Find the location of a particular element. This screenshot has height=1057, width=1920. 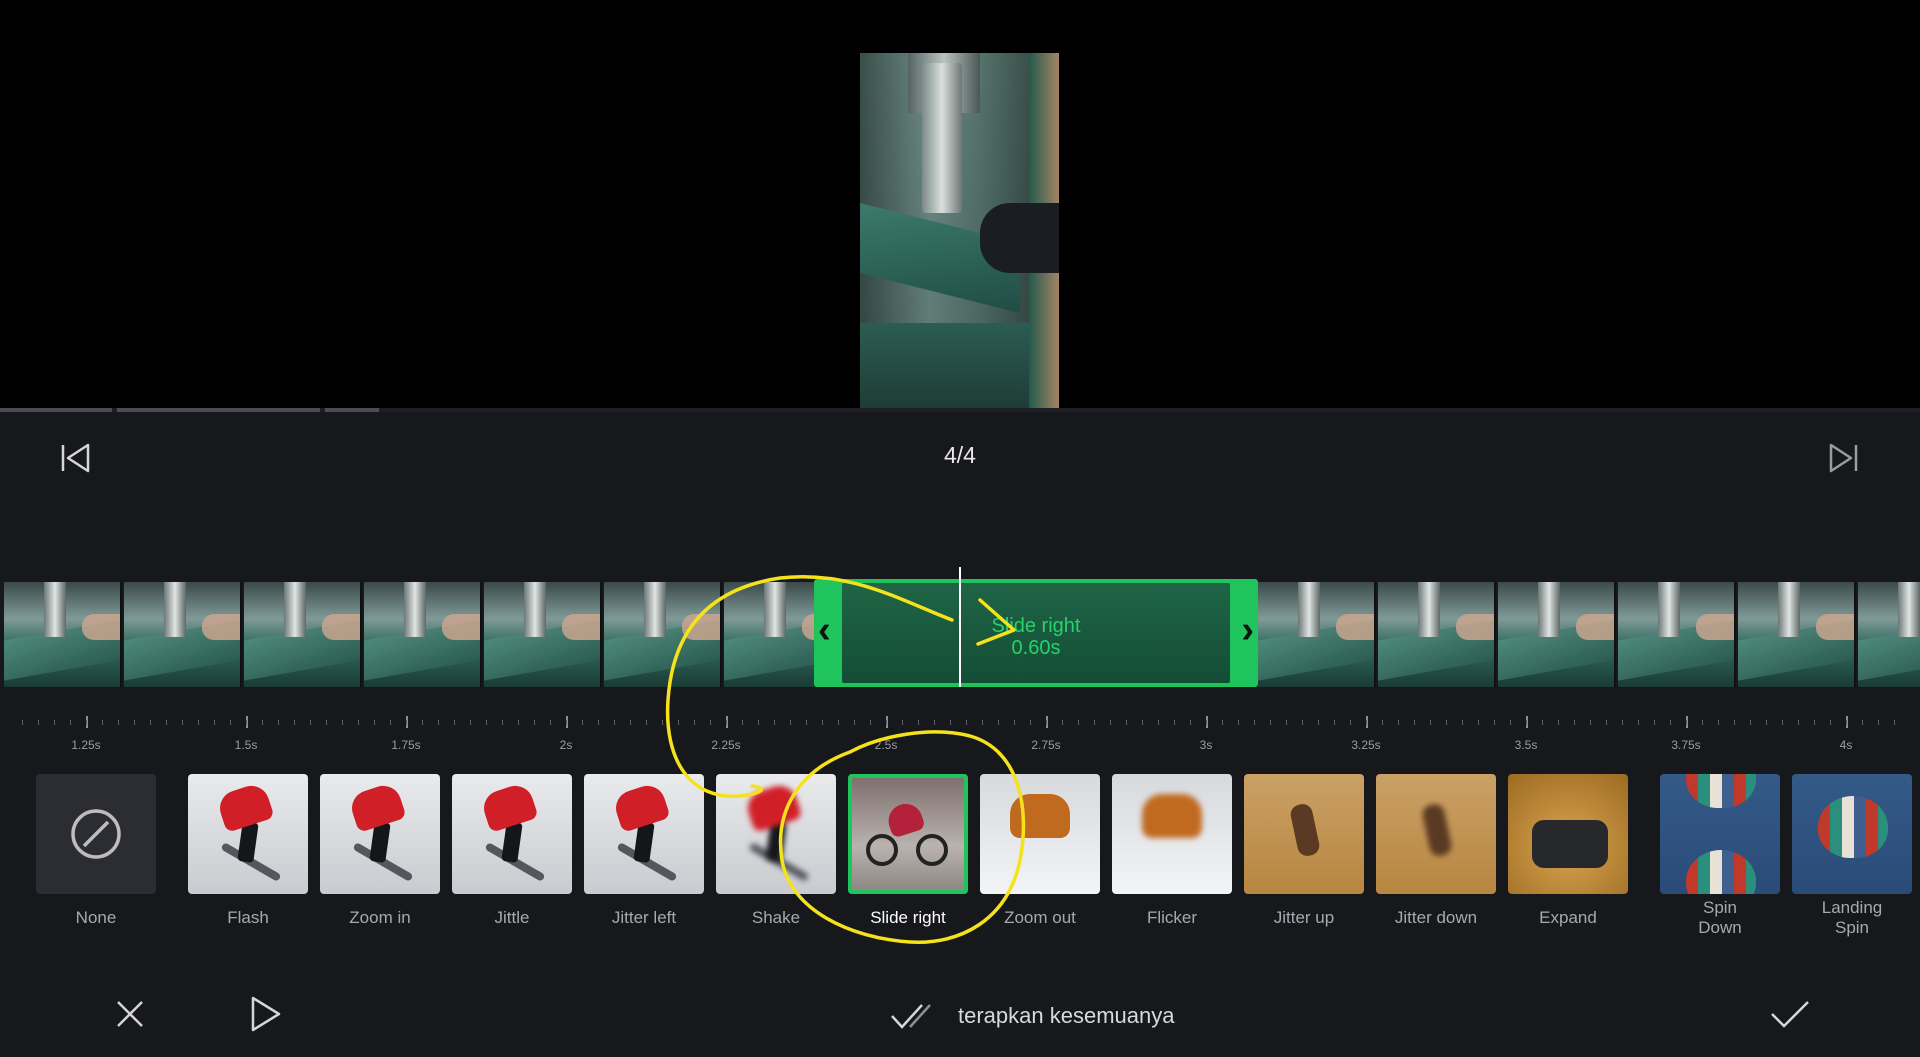

effect-landing-spin: Landing Spin is located at coordinates (1852, 856).